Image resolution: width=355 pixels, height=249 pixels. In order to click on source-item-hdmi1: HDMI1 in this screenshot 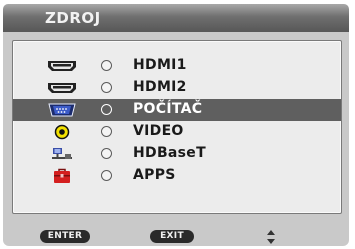, I will do `click(177, 66)`.